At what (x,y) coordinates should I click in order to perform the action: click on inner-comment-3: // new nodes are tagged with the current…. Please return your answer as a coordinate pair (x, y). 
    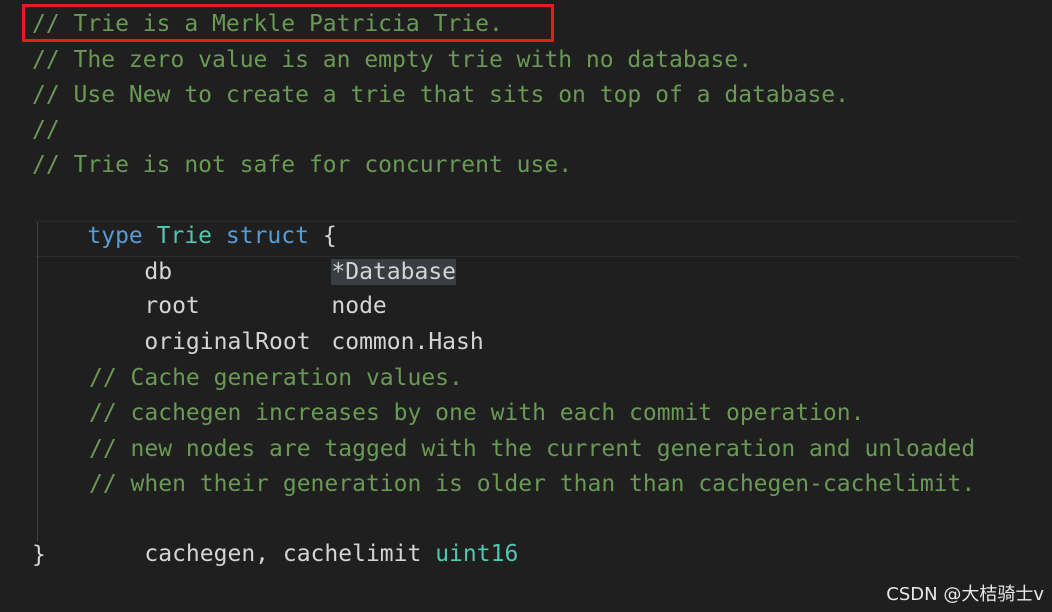
    Looking at the image, I should click on (532, 449).